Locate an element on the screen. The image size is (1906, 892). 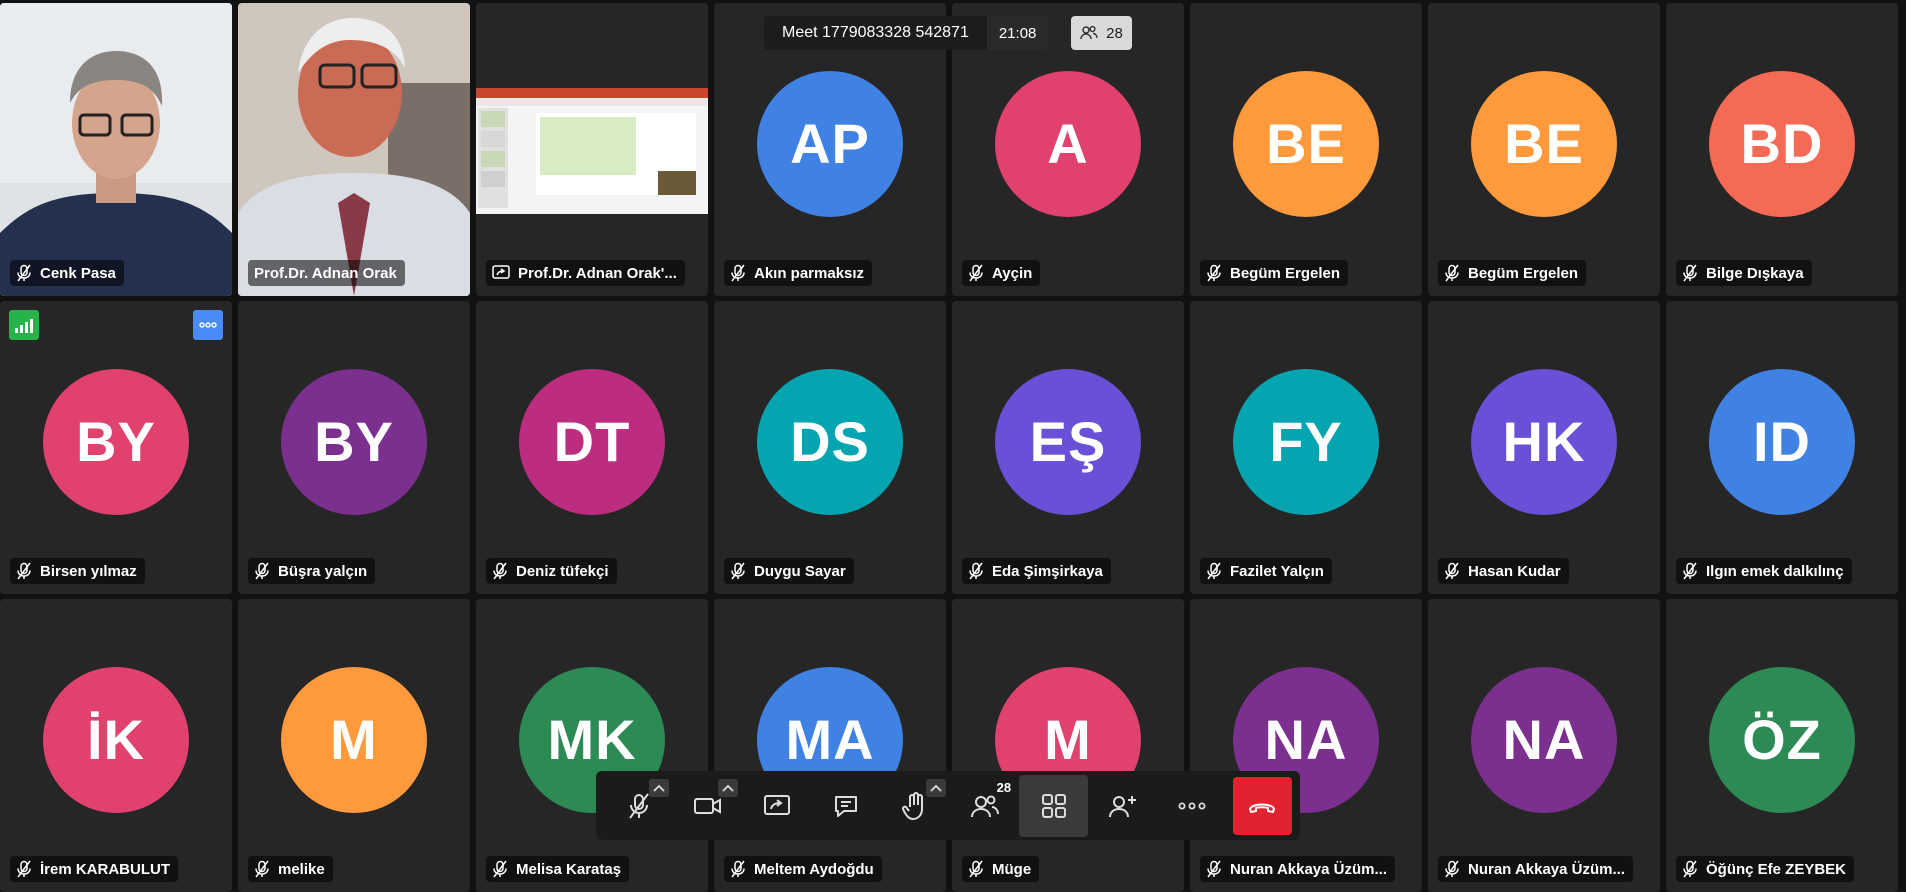
participant-tile: Prof.Dr. Adnan Orak is located at coordinates (354, 149).